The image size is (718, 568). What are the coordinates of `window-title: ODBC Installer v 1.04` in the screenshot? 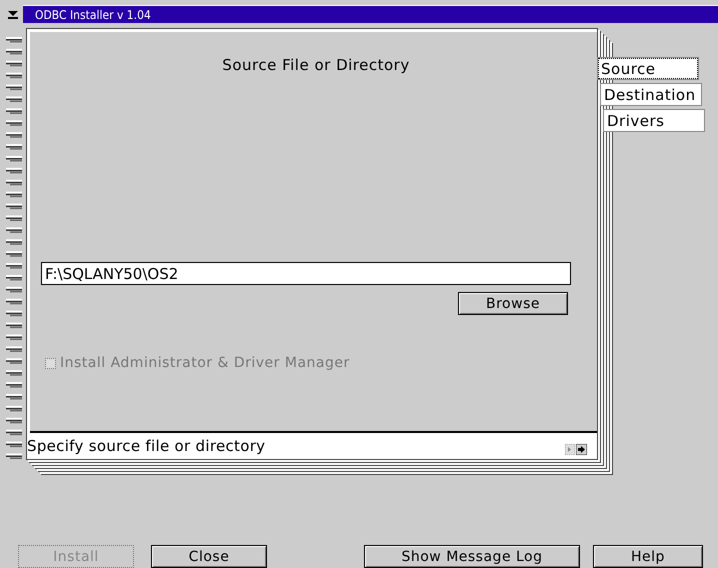 It's located at (93, 15).